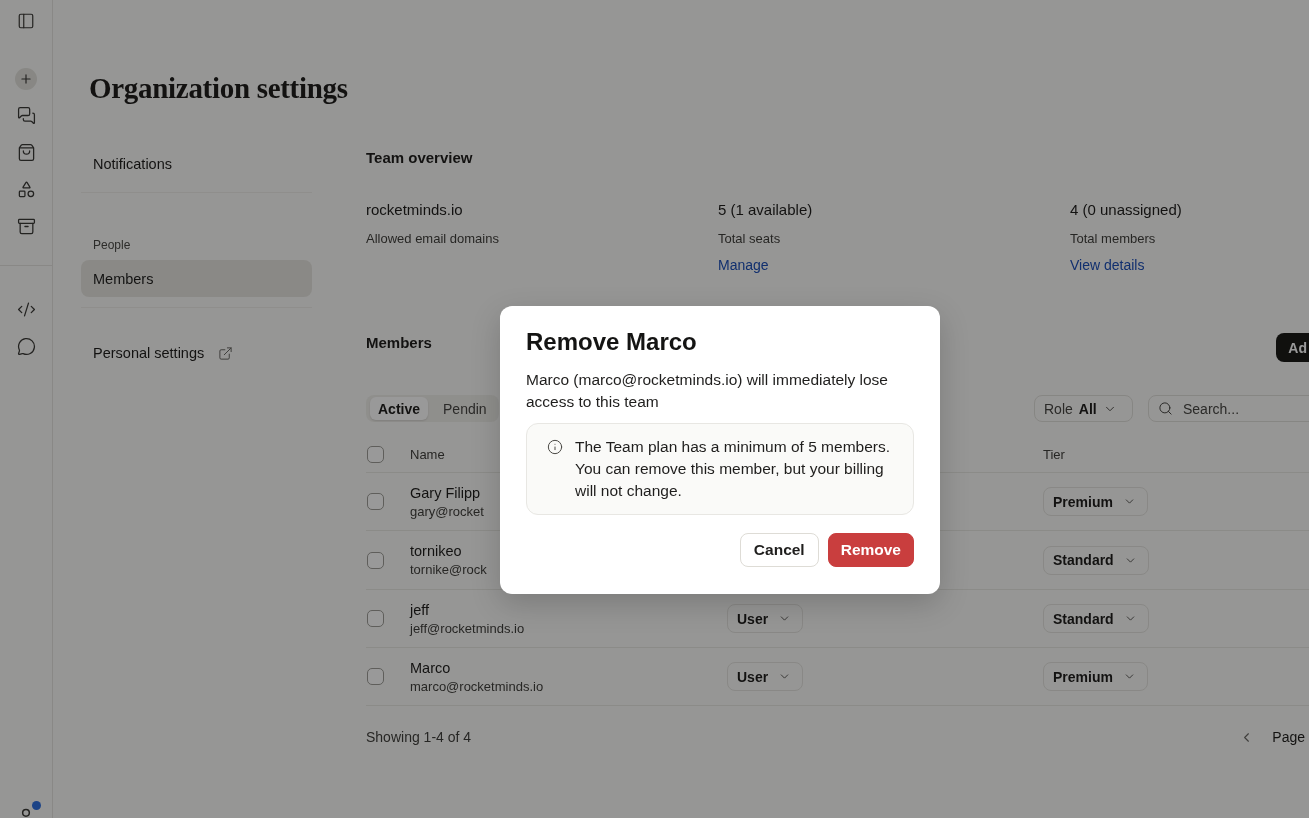 The image size is (1309, 818). I want to click on member-name: jeff, so click(420, 610).